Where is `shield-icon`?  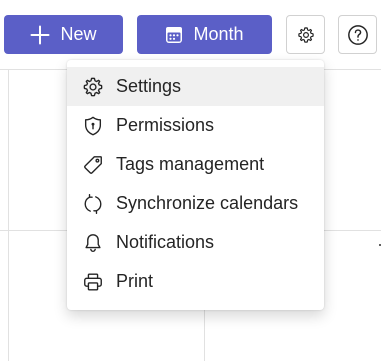
shield-icon is located at coordinates (93, 126).